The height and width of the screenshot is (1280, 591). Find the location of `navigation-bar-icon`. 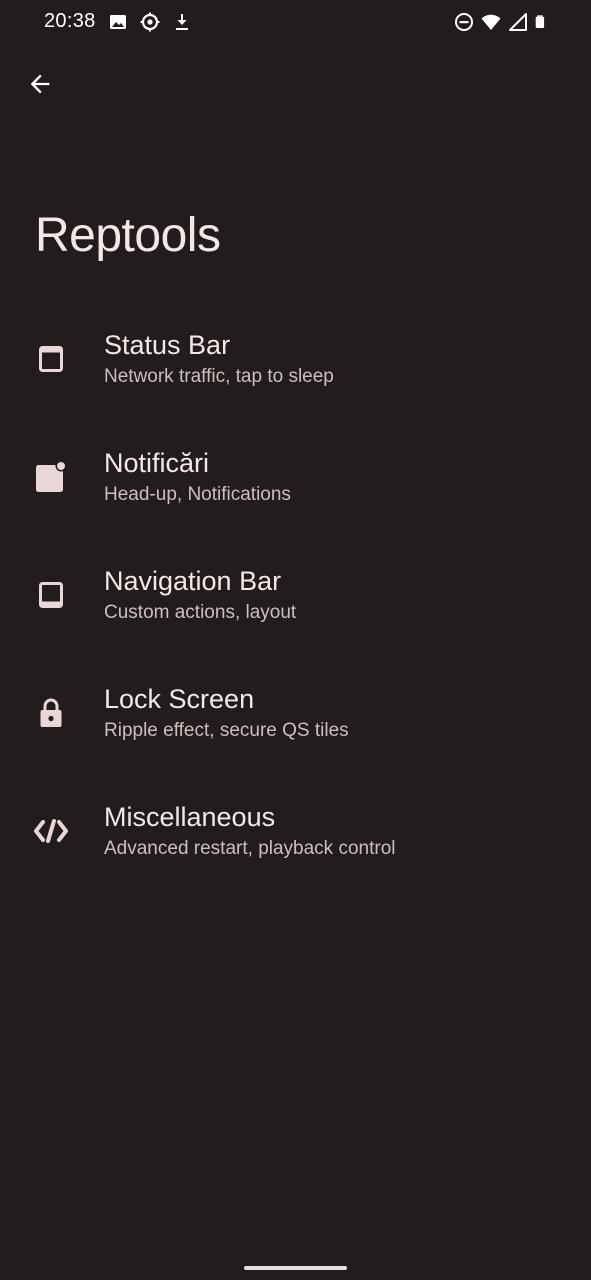

navigation-bar-icon is located at coordinates (51, 595).